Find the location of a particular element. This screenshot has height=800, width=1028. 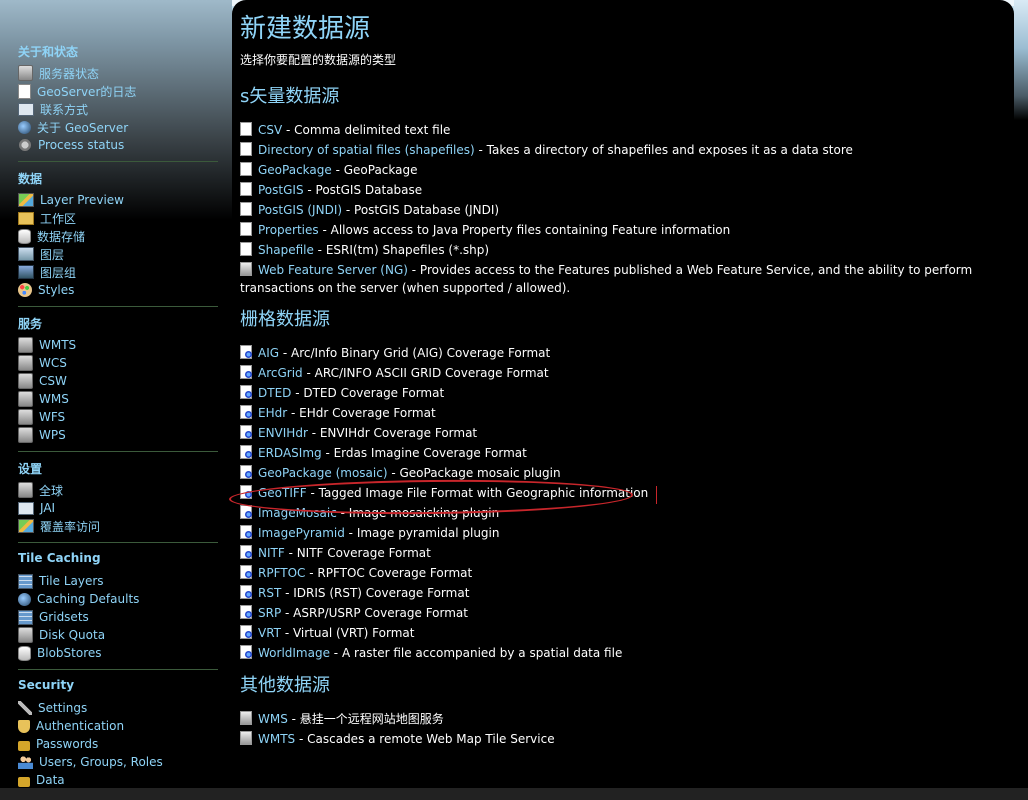

vector-source-desc: - ESRI(tm) Shapefiles (*.shp) is located at coordinates (401, 250).